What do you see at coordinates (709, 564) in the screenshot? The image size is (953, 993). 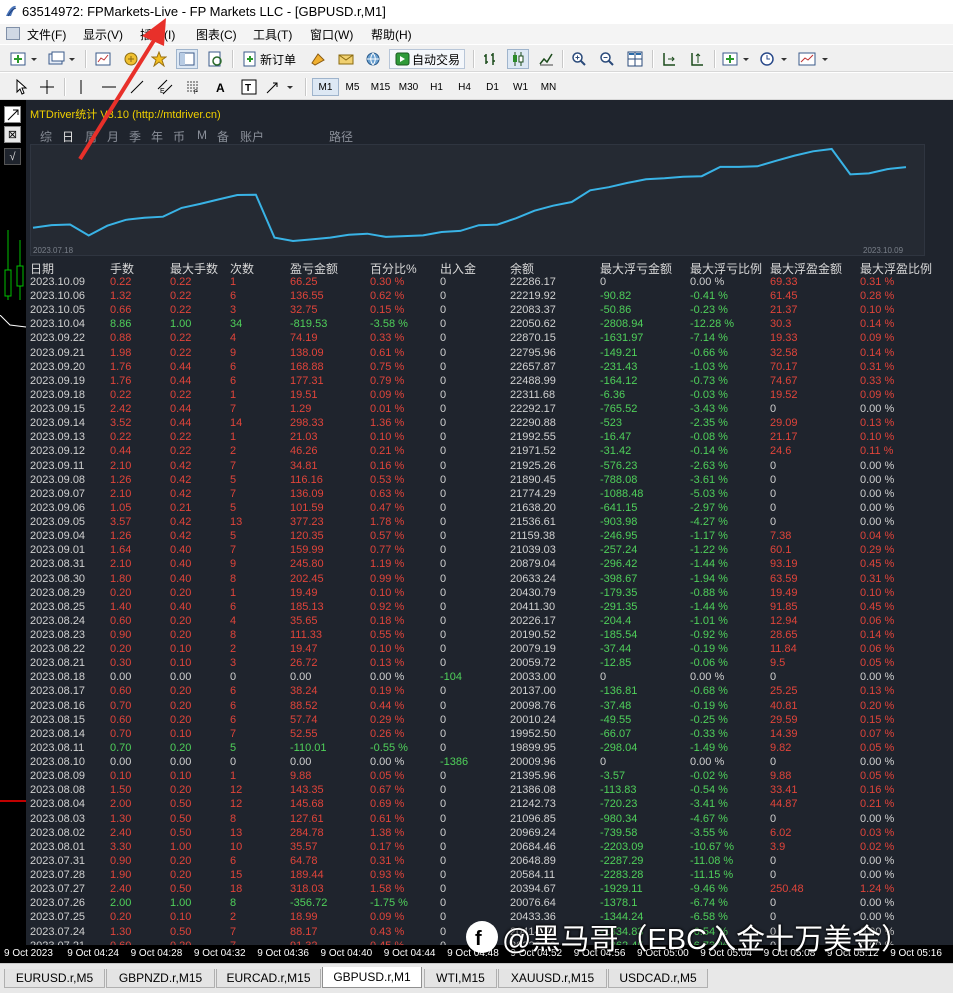 I see `cell-max-drawdown-ratio: -1.44 %` at bounding box center [709, 564].